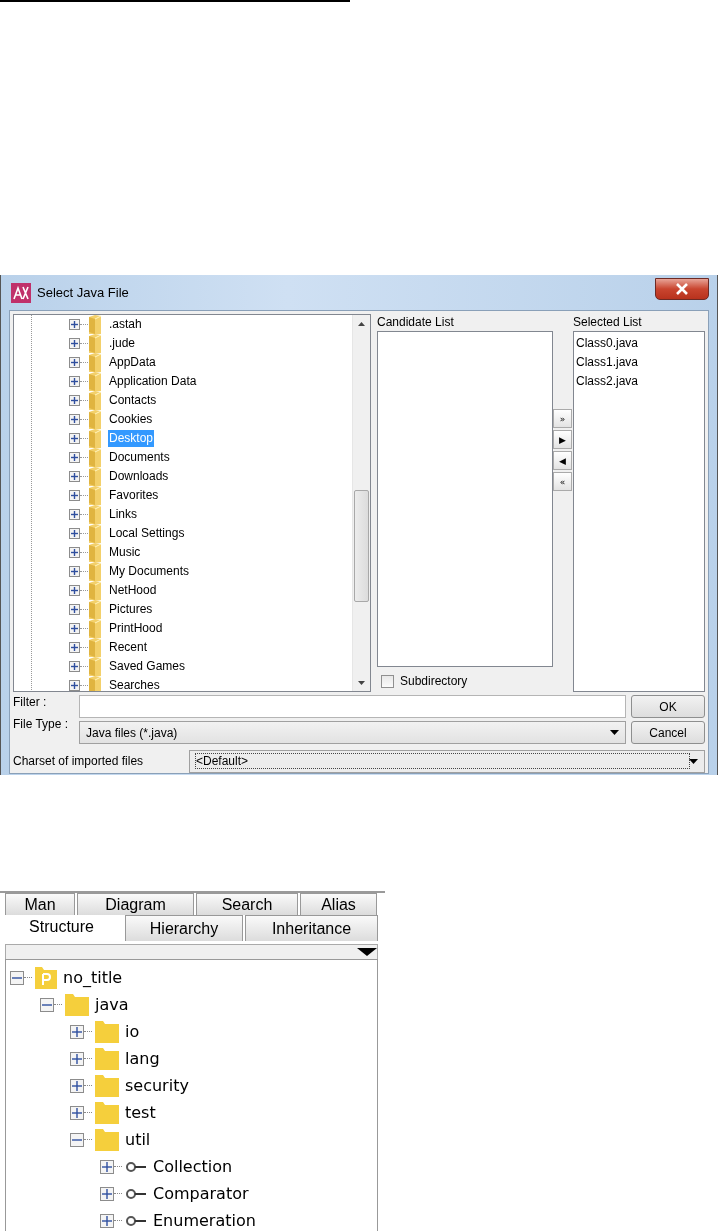  What do you see at coordinates (361, 323) in the screenshot?
I see `scroll-up-icon` at bounding box center [361, 323].